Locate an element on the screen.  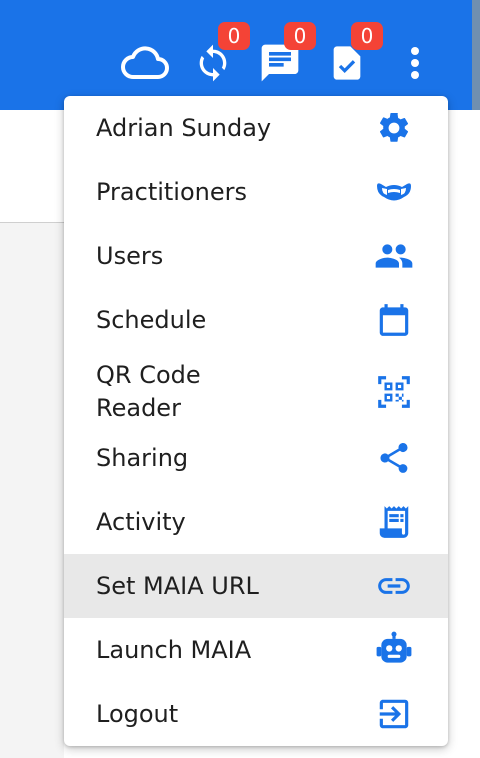
logout-icon is located at coordinates (394, 714).